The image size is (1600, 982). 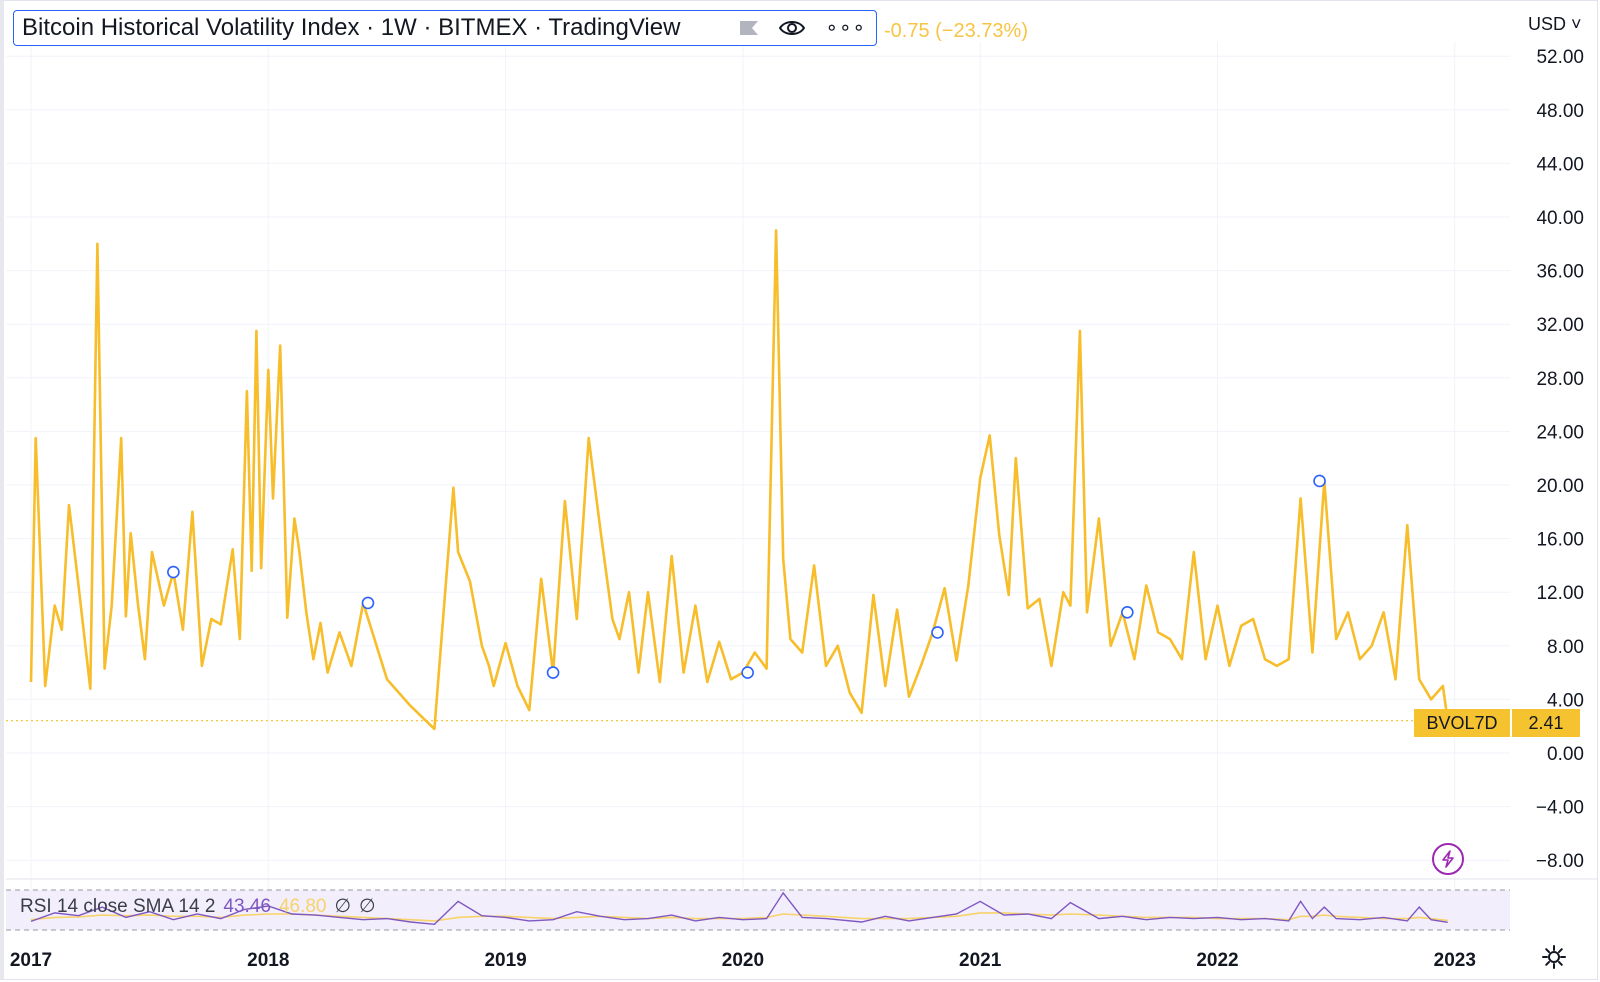 What do you see at coordinates (1560, 379) in the screenshot?
I see `y-tick-label: 28.00` at bounding box center [1560, 379].